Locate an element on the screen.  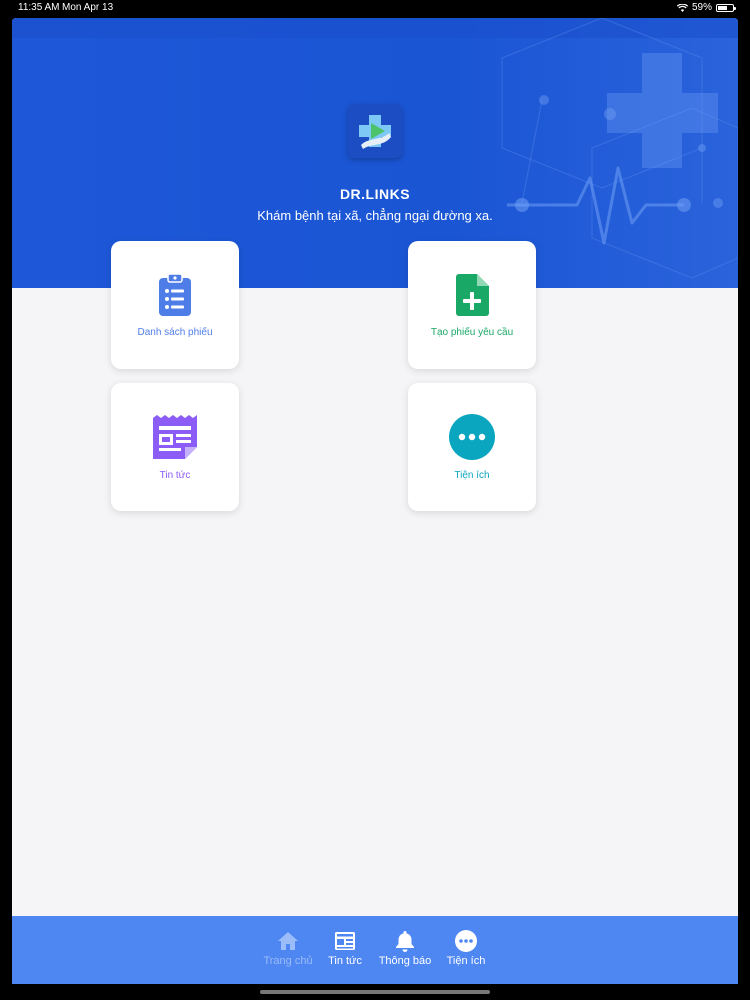
home-indicator is located at coordinates (375, 992).